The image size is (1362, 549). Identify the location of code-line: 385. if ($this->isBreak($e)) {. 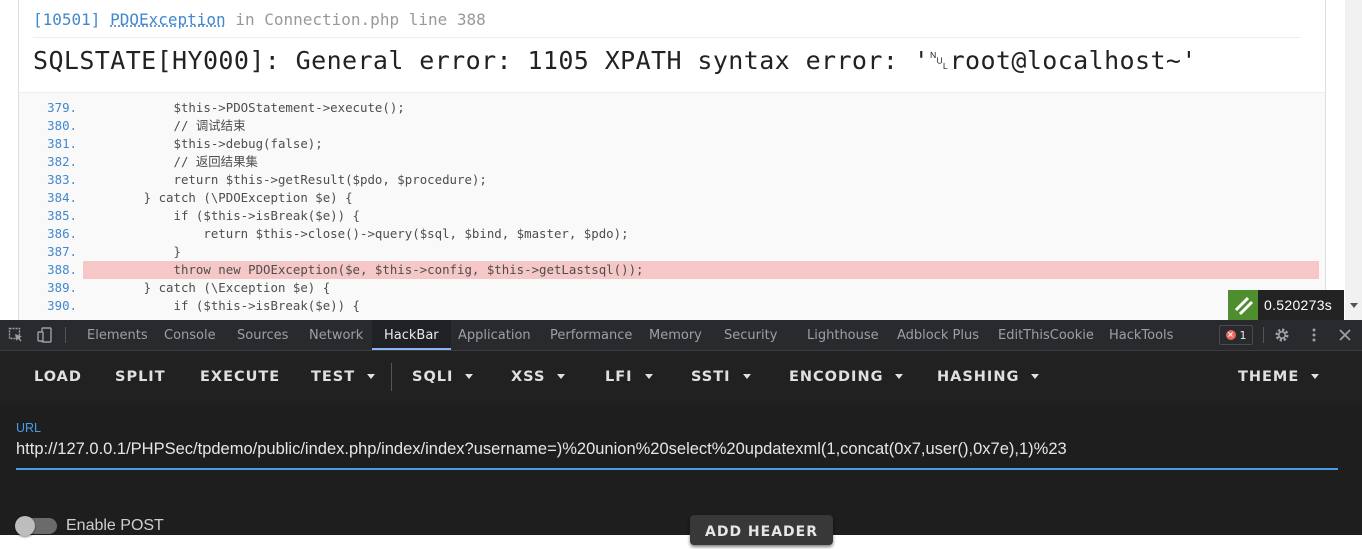
(672, 216).